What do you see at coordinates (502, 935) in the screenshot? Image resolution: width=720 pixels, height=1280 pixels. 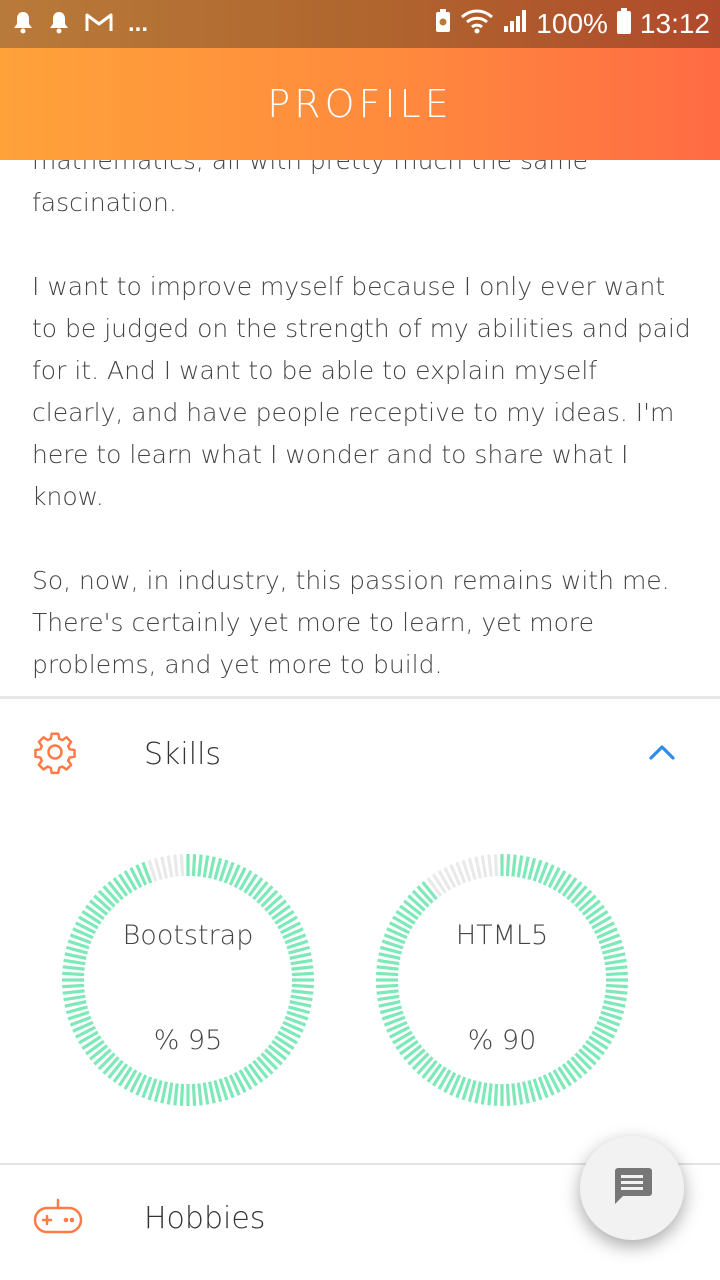 I see `skill-name: HTML5` at bounding box center [502, 935].